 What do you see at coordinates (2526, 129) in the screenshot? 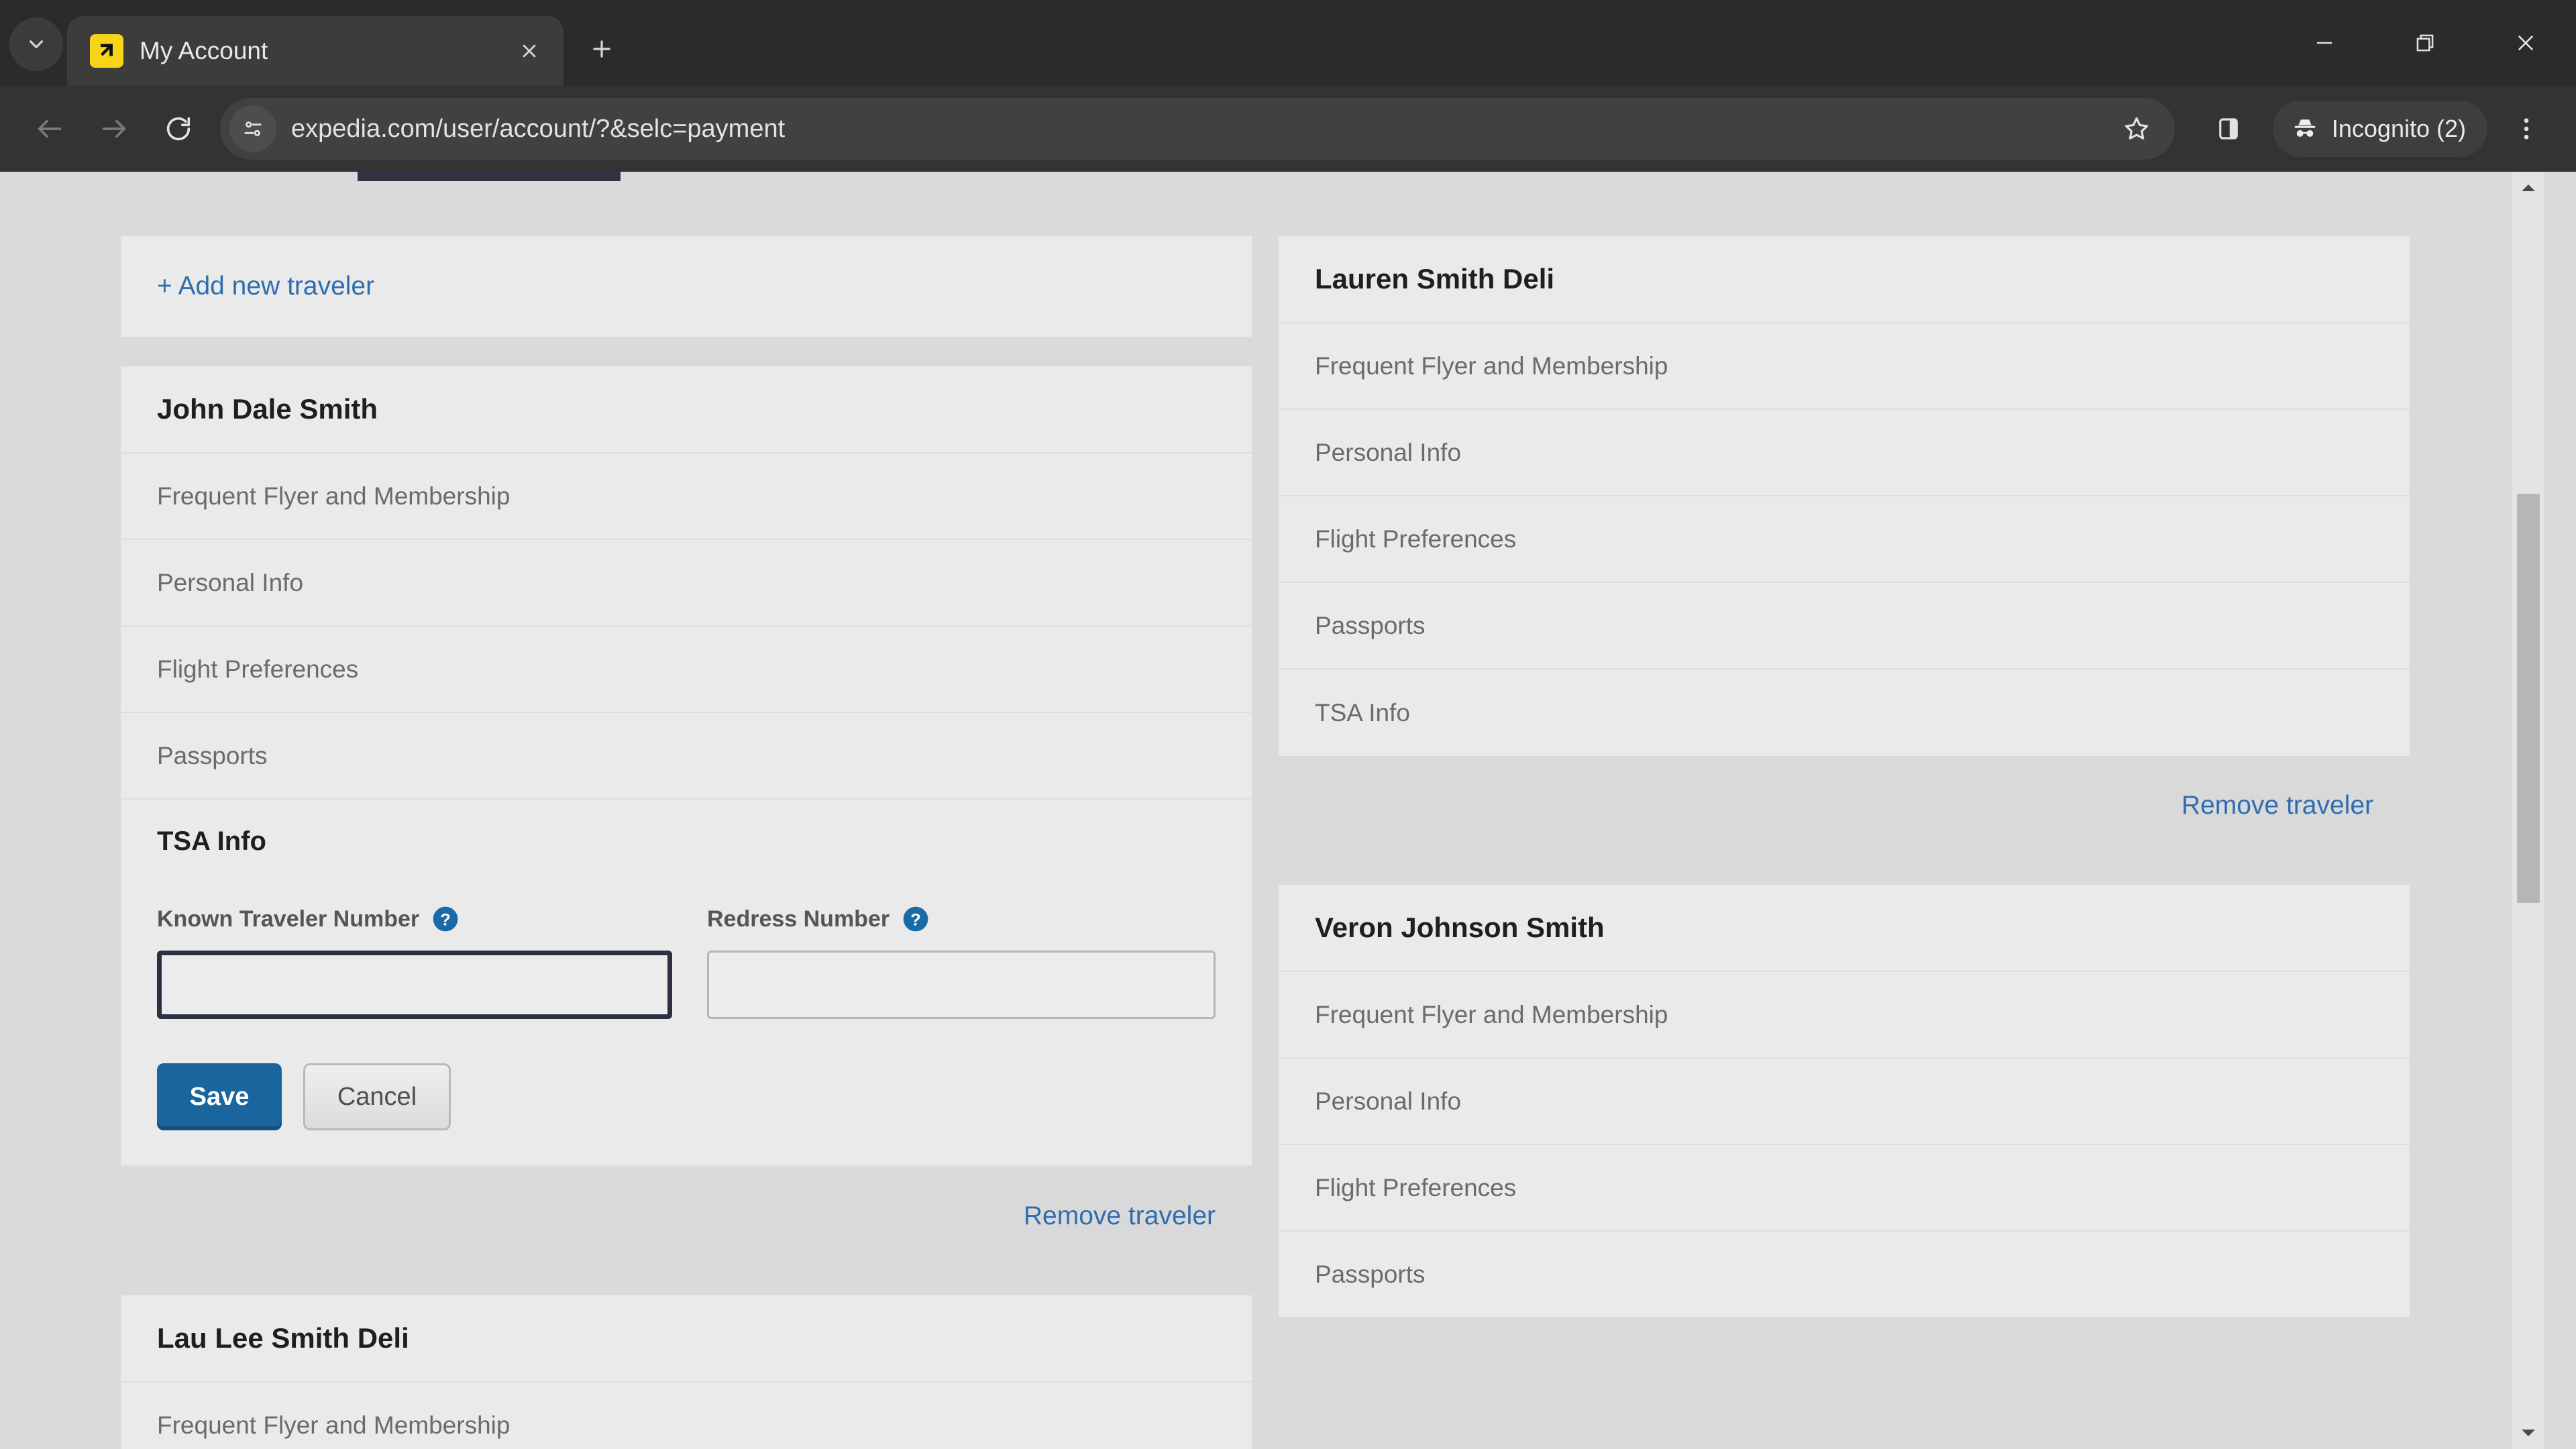
I see `three-dot-menu-icon` at bounding box center [2526, 129].